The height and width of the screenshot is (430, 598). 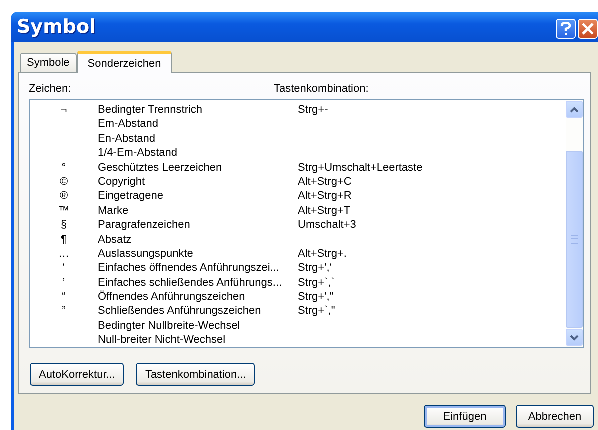 What do you see at coordinates (198, 225) in the screenshot?
I see `name-cell: Paragrafenzeichen` at bounding box center [198, 225].